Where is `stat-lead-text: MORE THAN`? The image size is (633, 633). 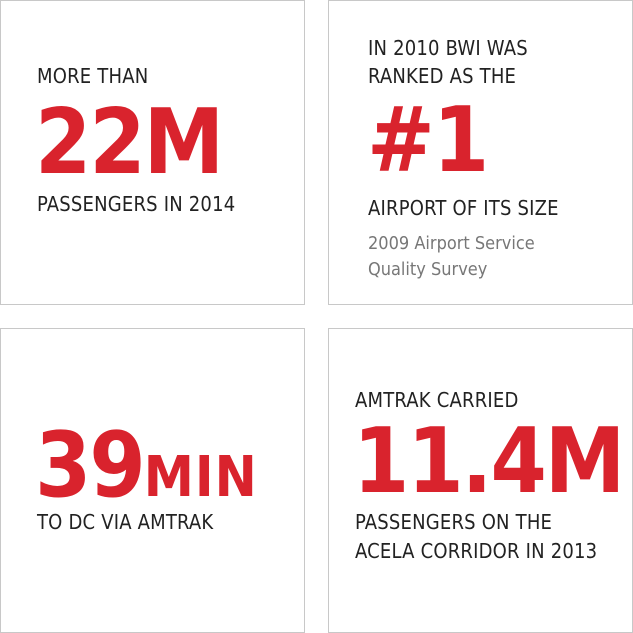
stat-lead-text: MORE THAN is located at coordinates (93, 76).